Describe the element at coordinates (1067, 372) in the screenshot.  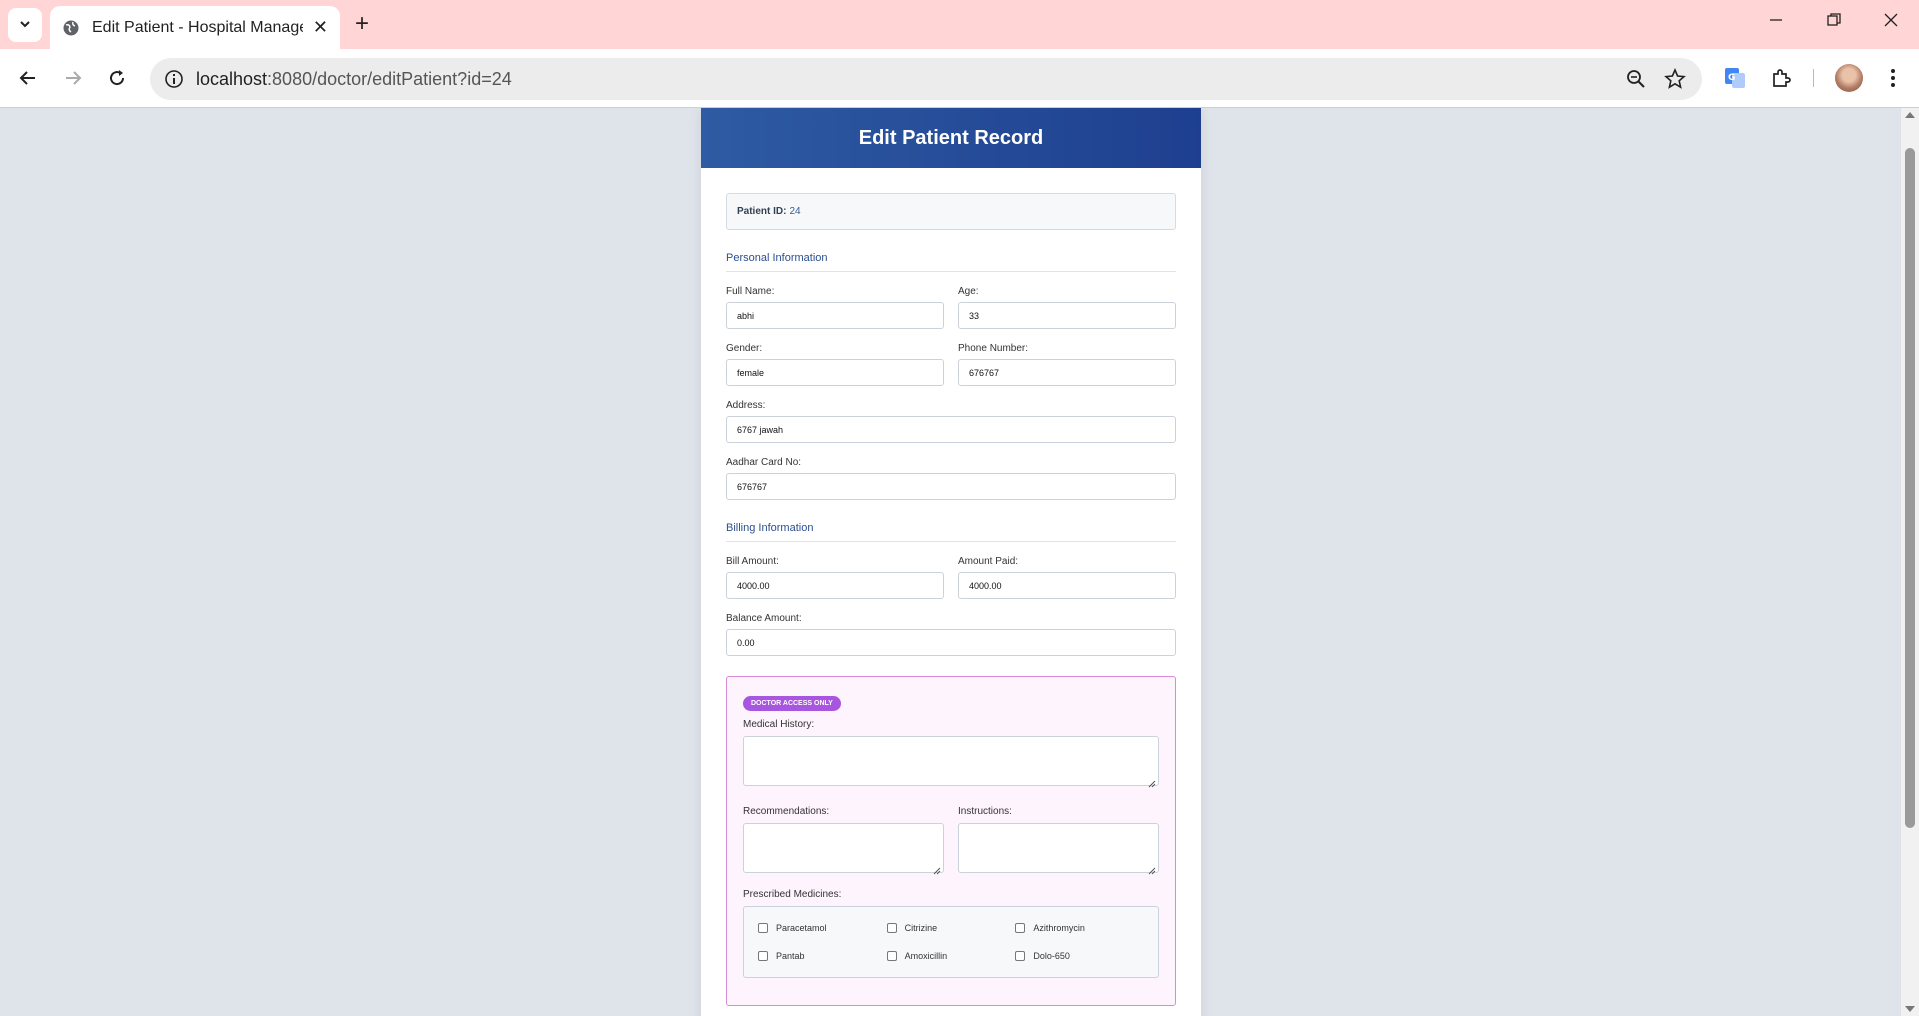
I see `phone-input: 676767` at that location.